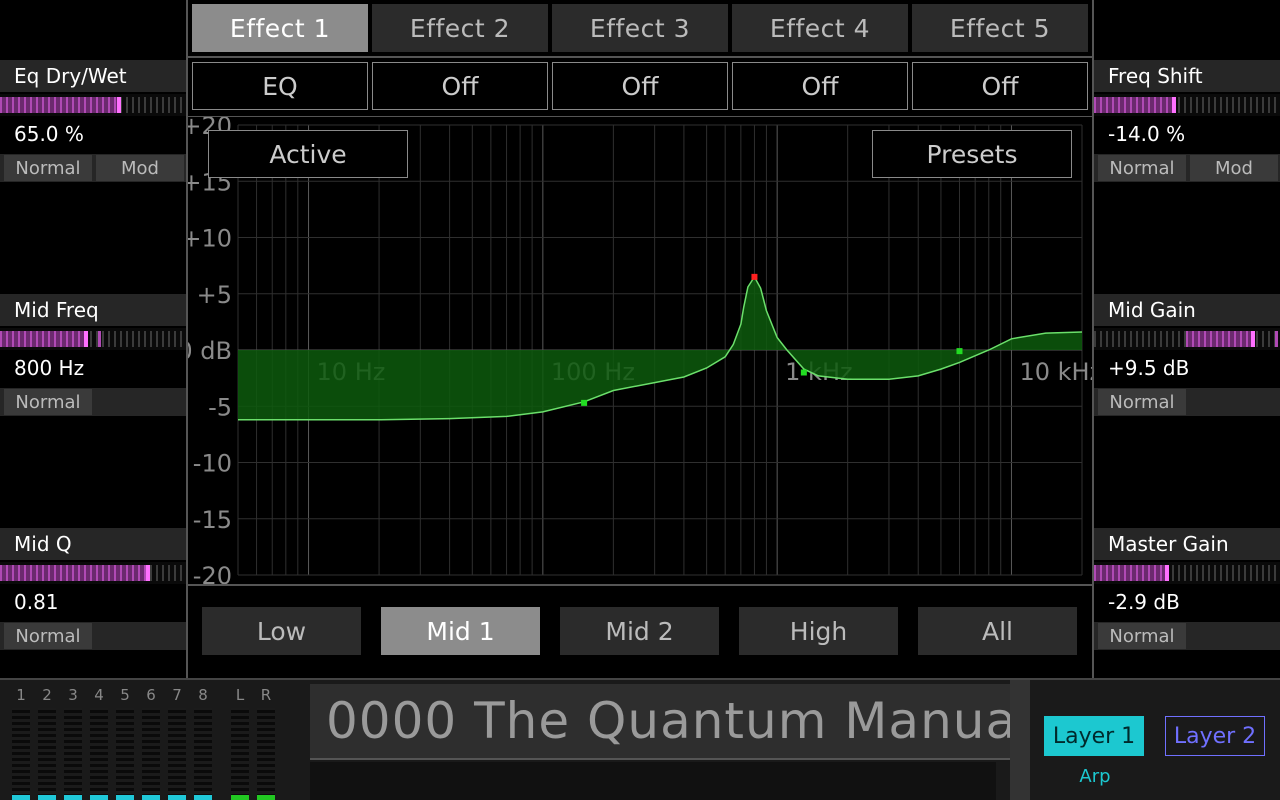 This screenshot has width=1280, height=800. What do you see at coordinates (220, 407) in the screenshot?
I see `y-tick-label: -5` at bounding box center [220, 407].